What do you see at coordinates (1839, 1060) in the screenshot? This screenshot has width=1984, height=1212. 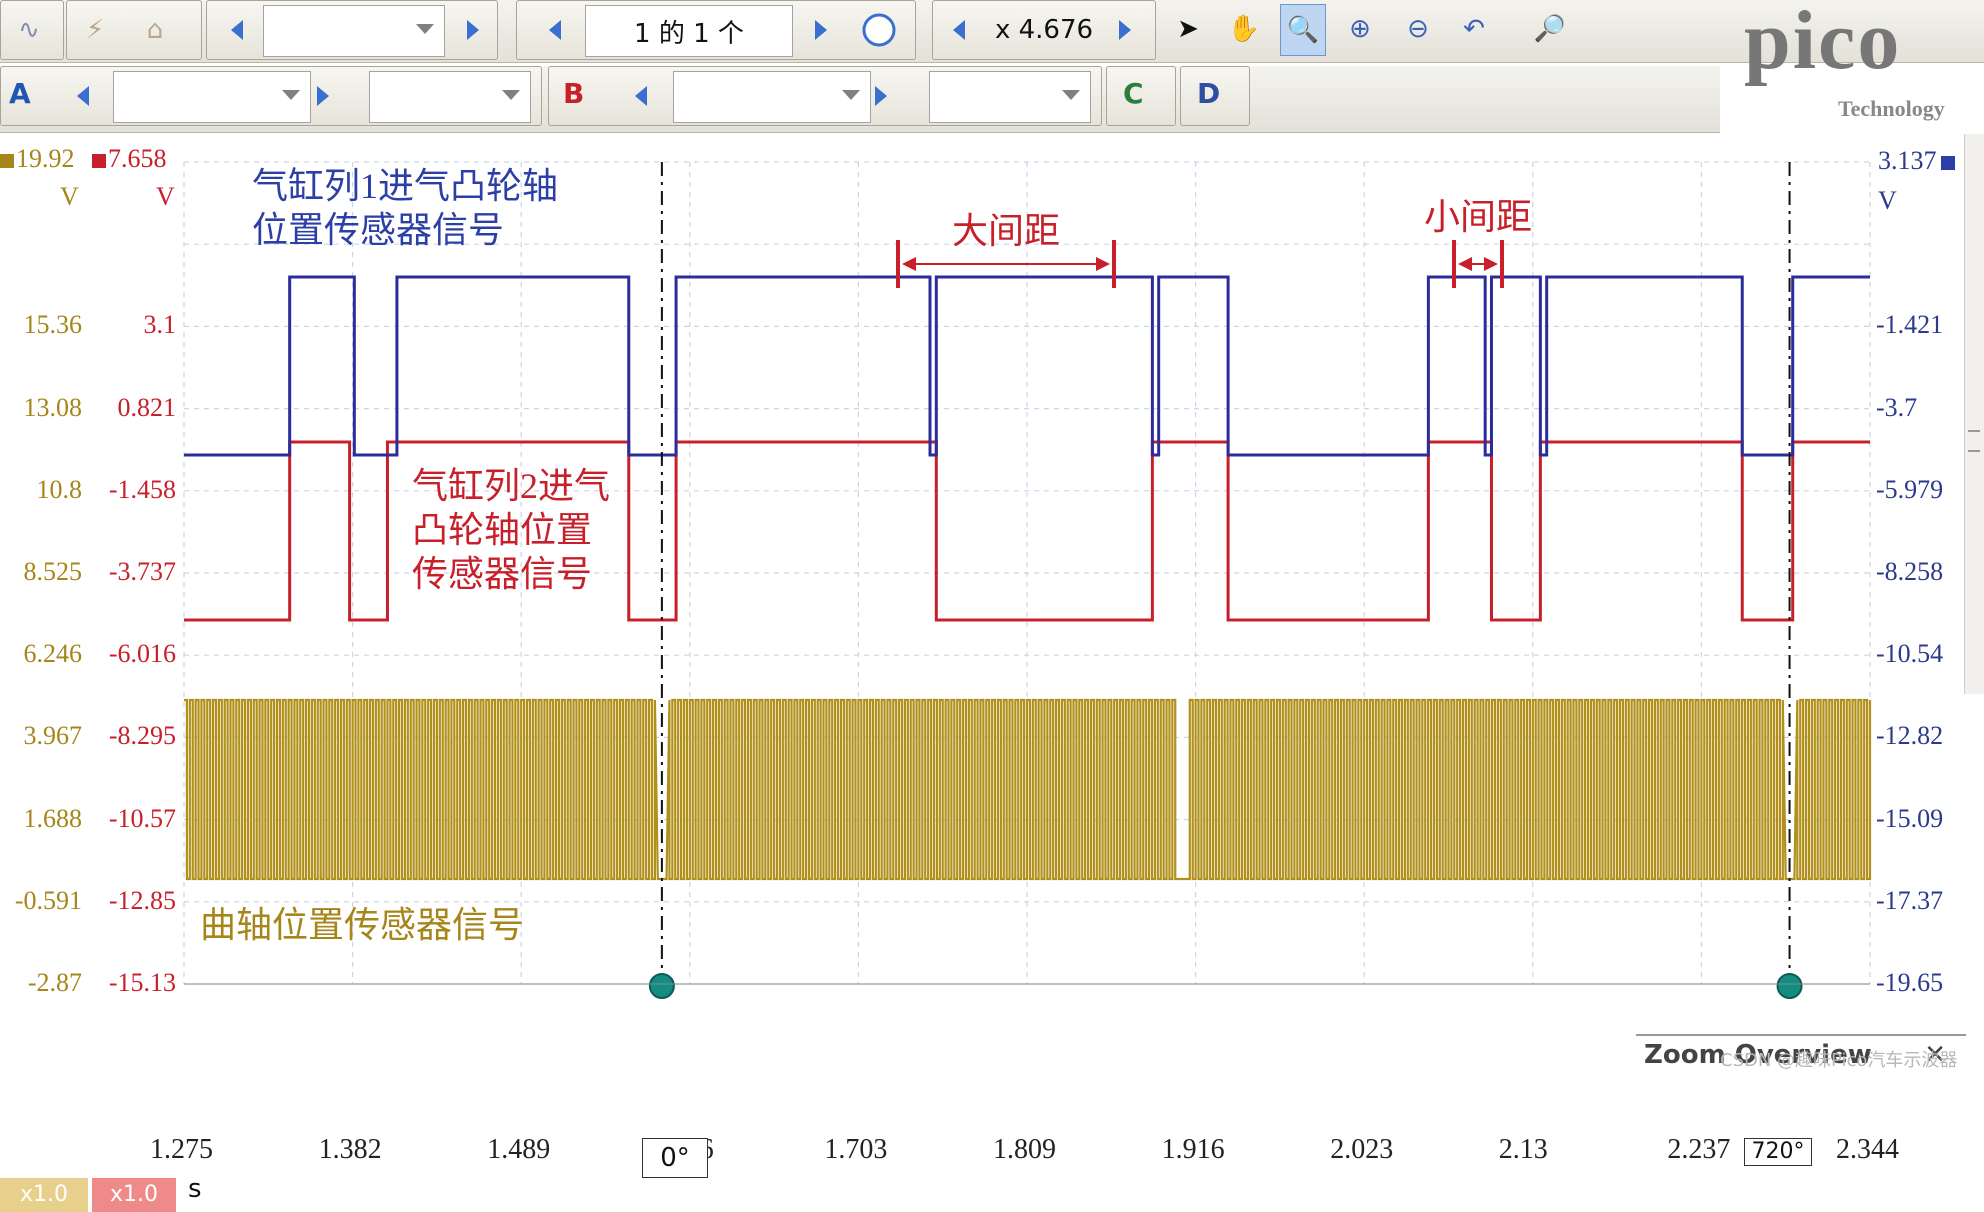 I see `watermark: CSDN @趣味Pico汽车示波器` at bounding box center [1839, 1060].